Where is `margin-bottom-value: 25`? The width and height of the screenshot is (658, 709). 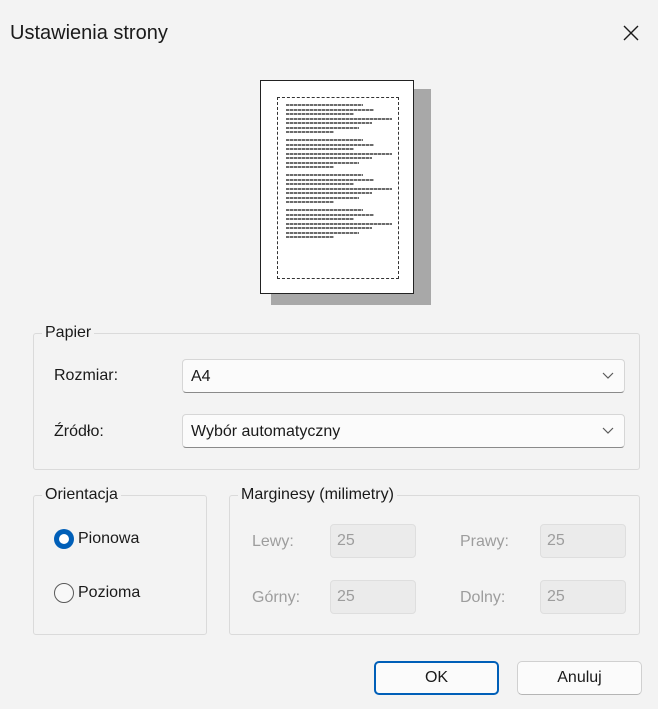
margin-bottom-value: 25 is located at coordinates (556, 596).